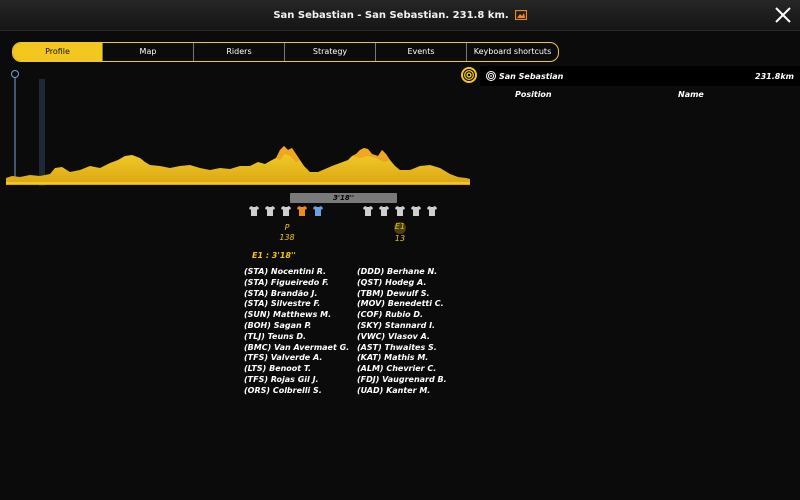  What do you see at coordinates (783, 15) in the screenshot?
I see `close-icon` at bounding box center [783, 15].